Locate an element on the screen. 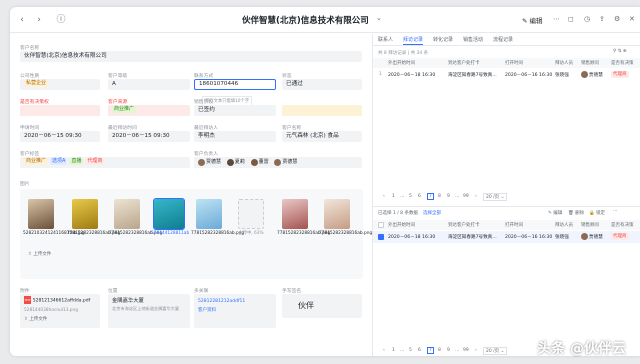  location-place: 金隅嘉华大厦 is located at coordinates (128, 301).